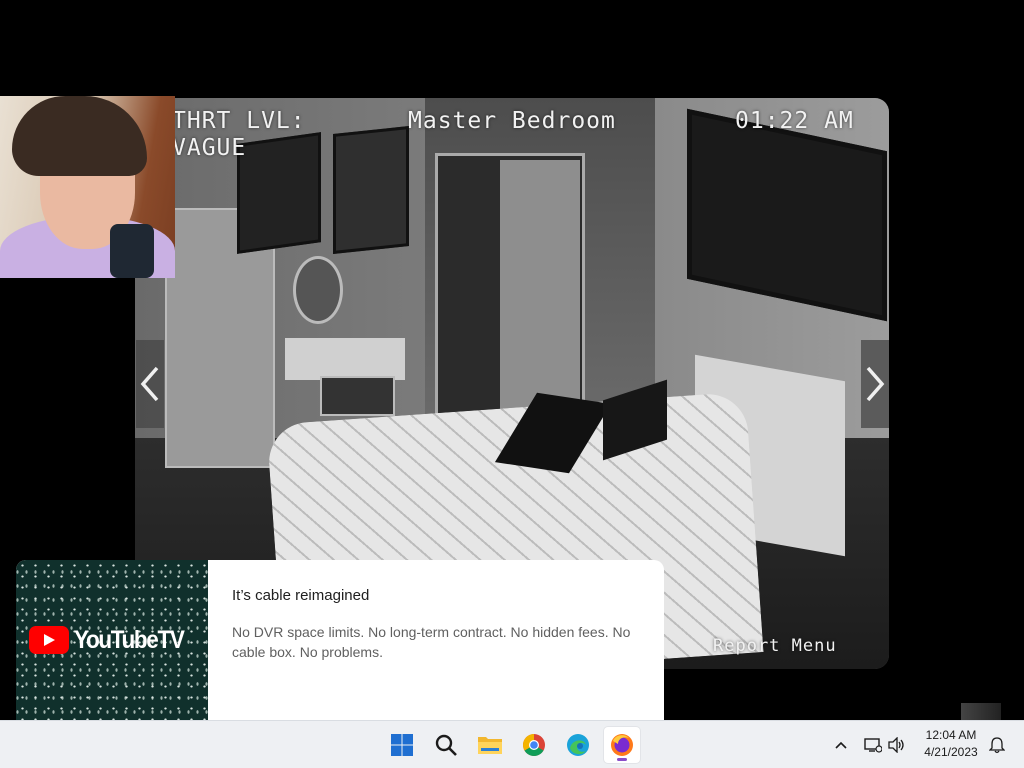 This screenshot has width=1024, height=768. I want to click on next-camera-button, so click(875, 384).